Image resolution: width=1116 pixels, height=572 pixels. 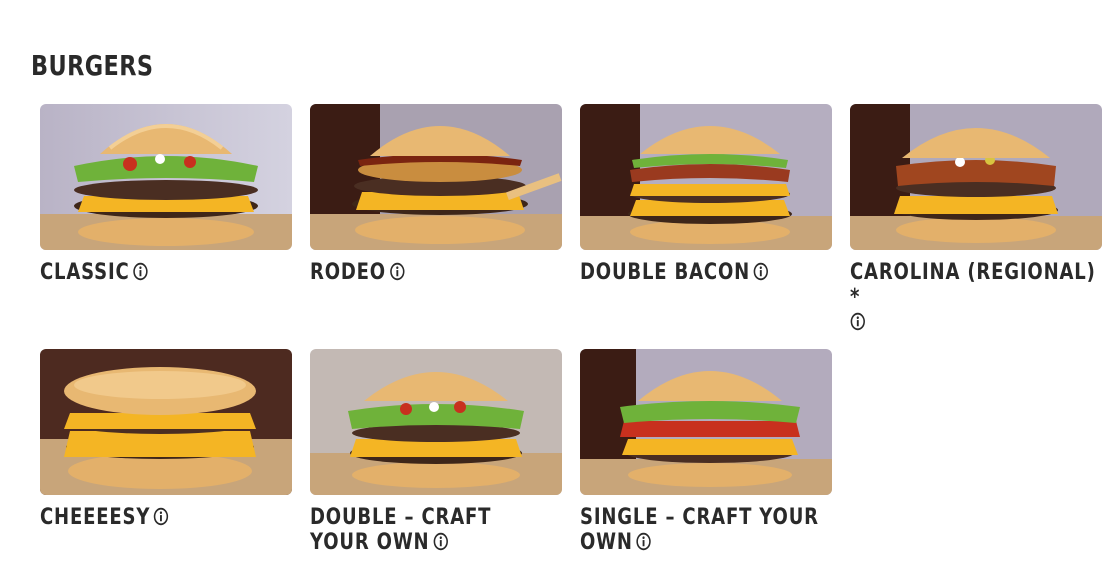 I want to click on menu-item-cheeeesy: CHEEEESY, so click(x=166, y=439).